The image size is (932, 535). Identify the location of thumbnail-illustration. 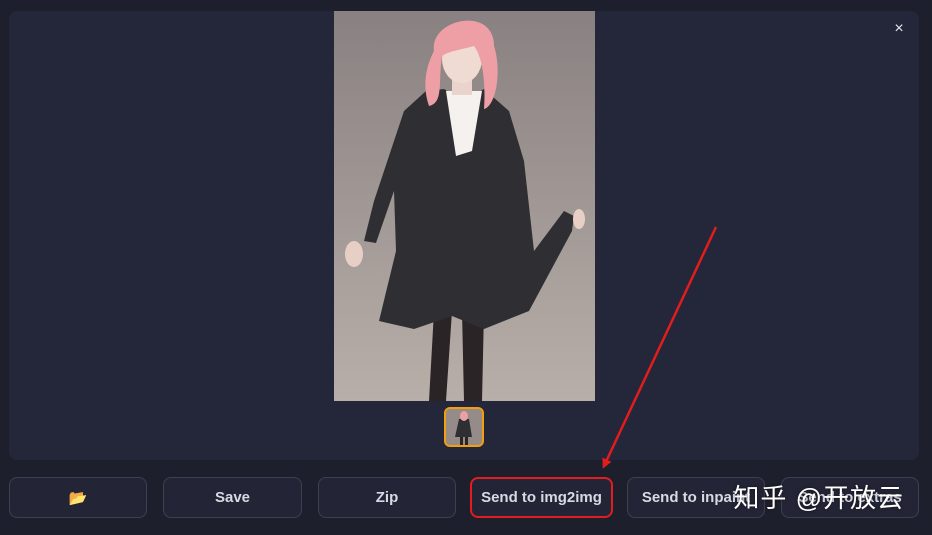
(464, 427).